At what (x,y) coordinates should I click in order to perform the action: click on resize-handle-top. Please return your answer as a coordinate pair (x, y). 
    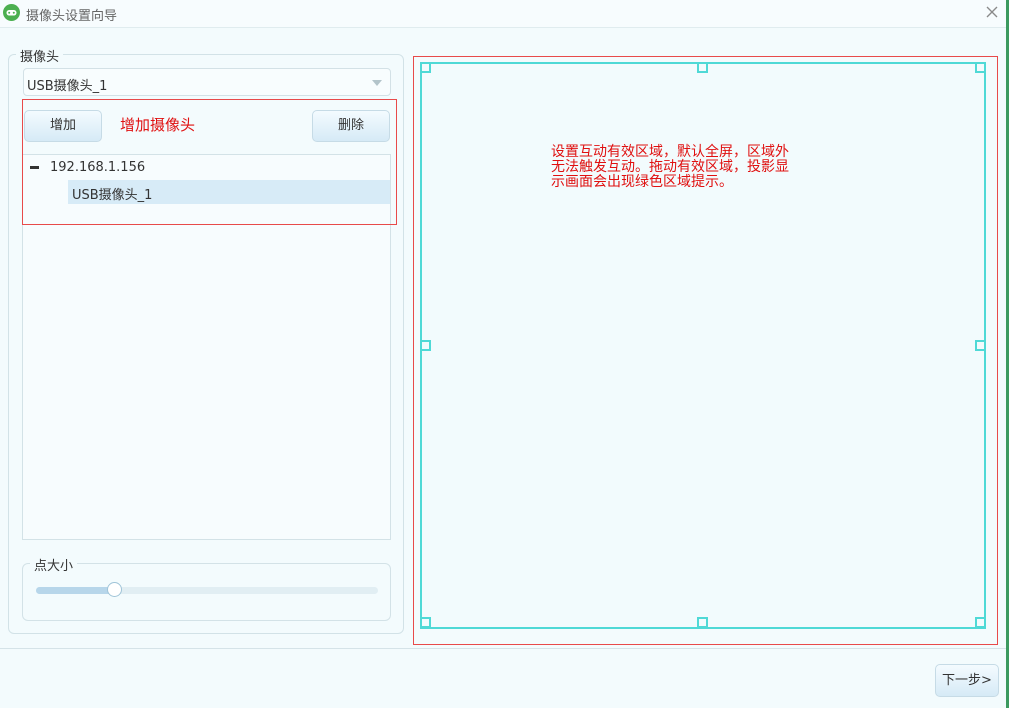
    Looking at the image, I should click on (702, 67).